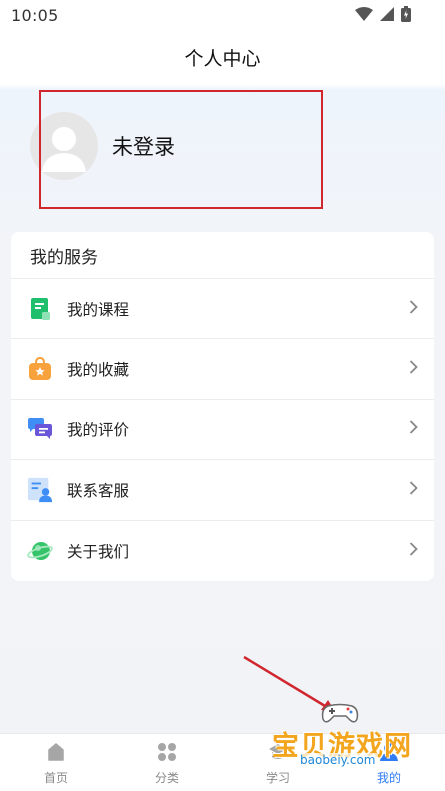 This screenshot has width=445, height=791. I want to click on title-bar: 个人中心, so click(222, 57).